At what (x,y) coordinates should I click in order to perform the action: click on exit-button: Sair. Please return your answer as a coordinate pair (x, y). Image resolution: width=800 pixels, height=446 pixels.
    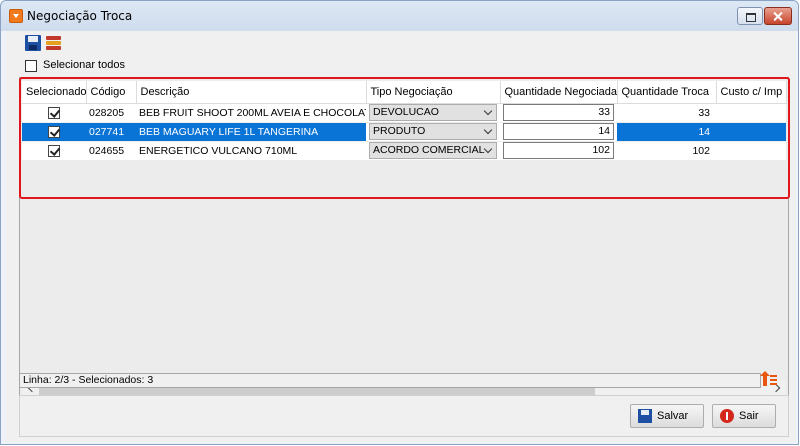
    Looking at the image, I should click on (744, 416).